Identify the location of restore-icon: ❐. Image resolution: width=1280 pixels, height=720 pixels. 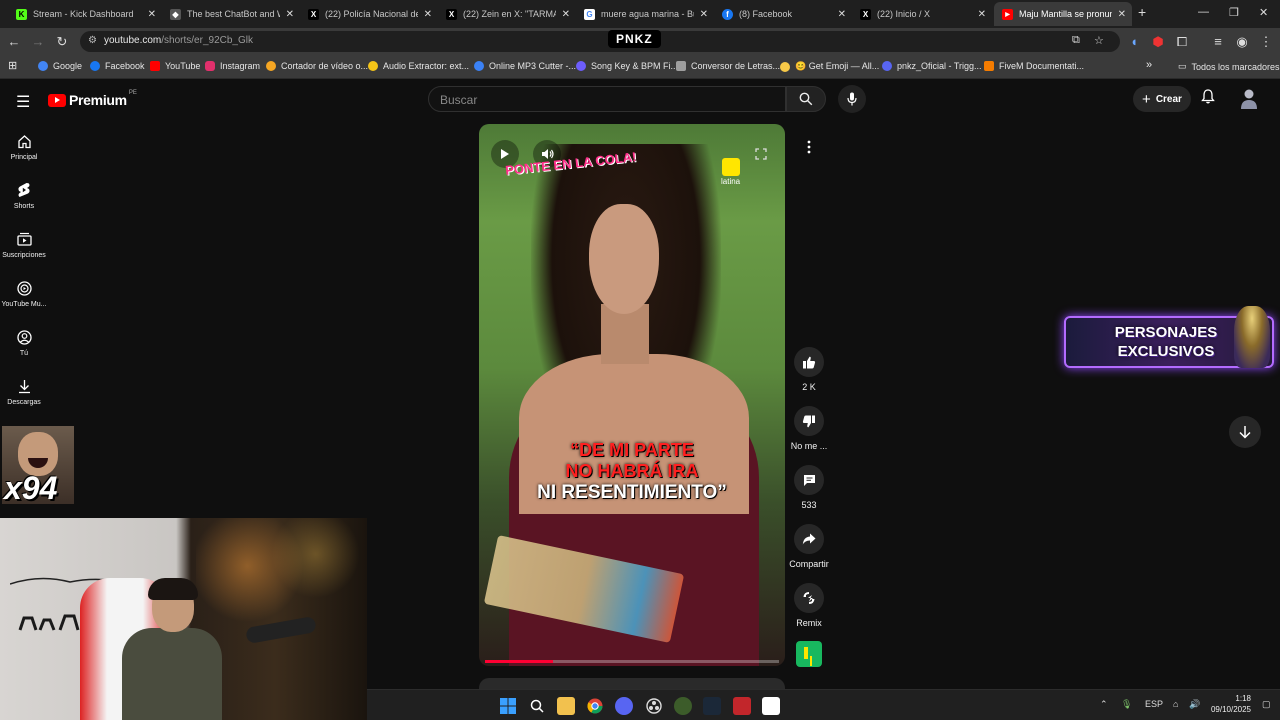
(1234, 12).